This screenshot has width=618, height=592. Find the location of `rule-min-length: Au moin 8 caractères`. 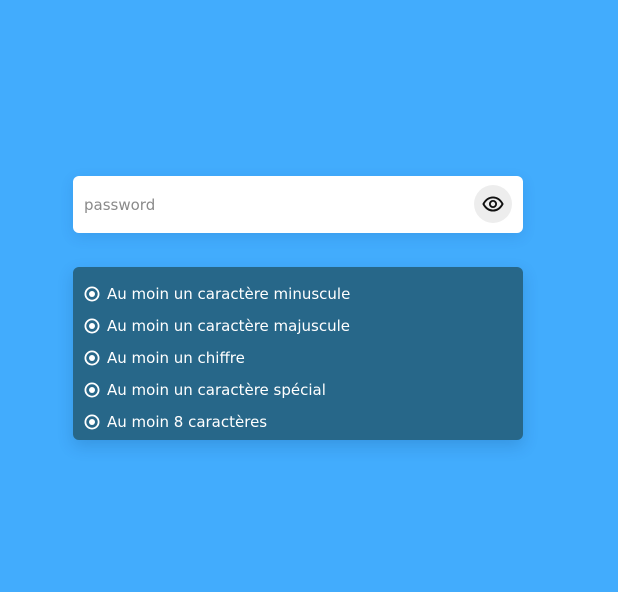

rule-min-length: Au moin 8 caractères is located at coordinates (303, 422).